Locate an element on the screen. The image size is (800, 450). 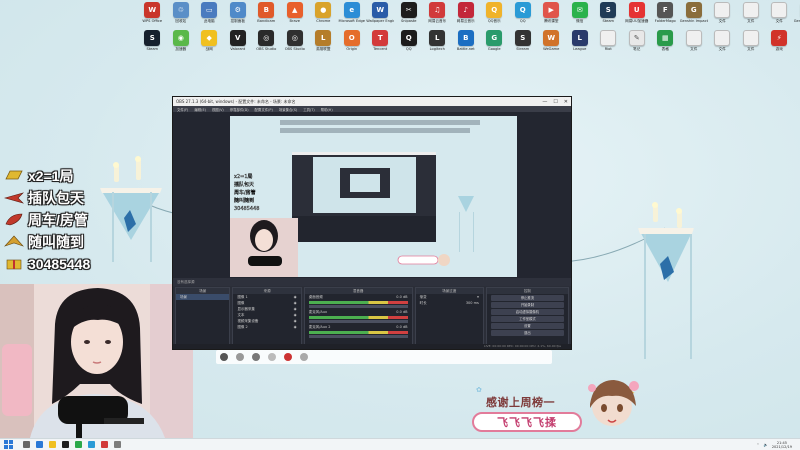
obs-taskbar-icon is located at coordinates (65, 444).